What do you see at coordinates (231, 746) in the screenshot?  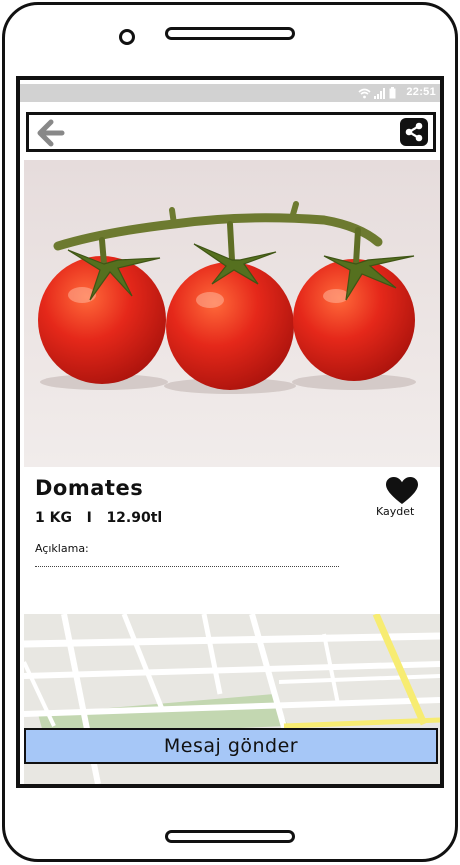 I see `send-message-button: Mesaj gönder` at bounding box center [231, 746].